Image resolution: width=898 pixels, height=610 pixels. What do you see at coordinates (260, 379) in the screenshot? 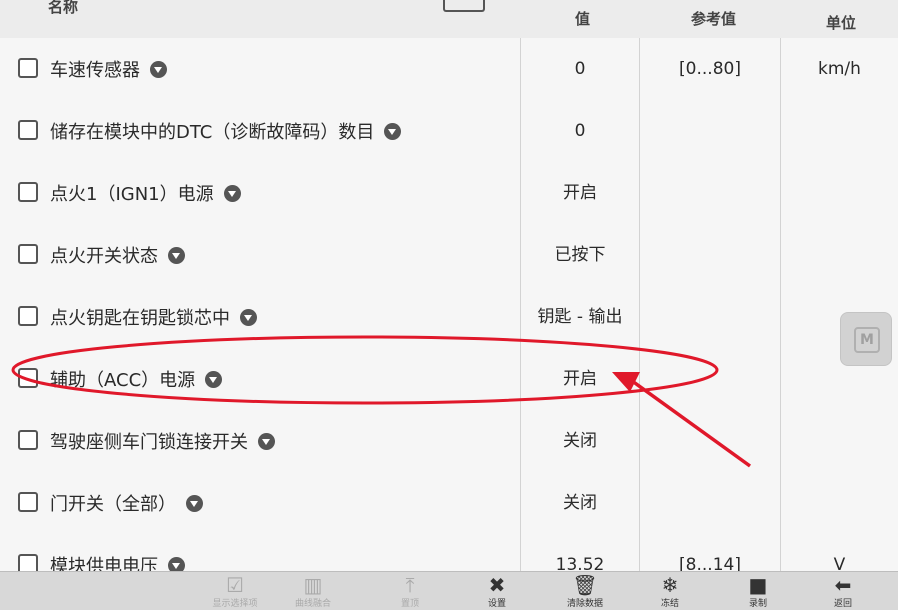
I see `name-cell: 辅助（ACC）电源` at bounding box center [260, 379].